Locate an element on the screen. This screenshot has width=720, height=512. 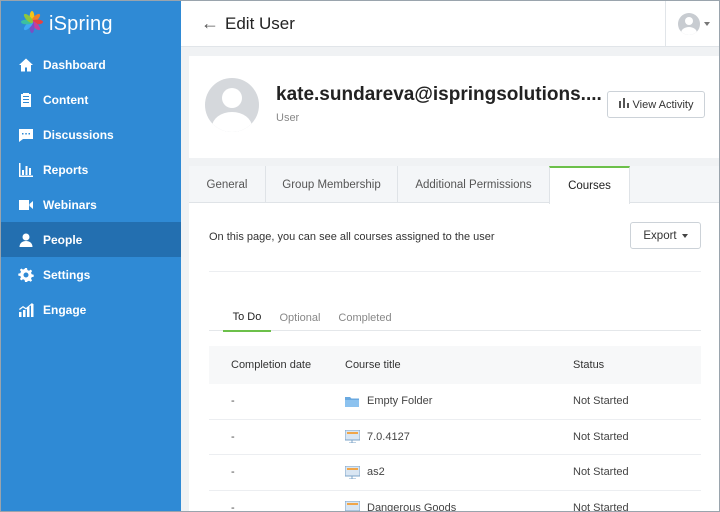
table-row: - 7.0.4127 Not Started is located at coordinates (455, 437).